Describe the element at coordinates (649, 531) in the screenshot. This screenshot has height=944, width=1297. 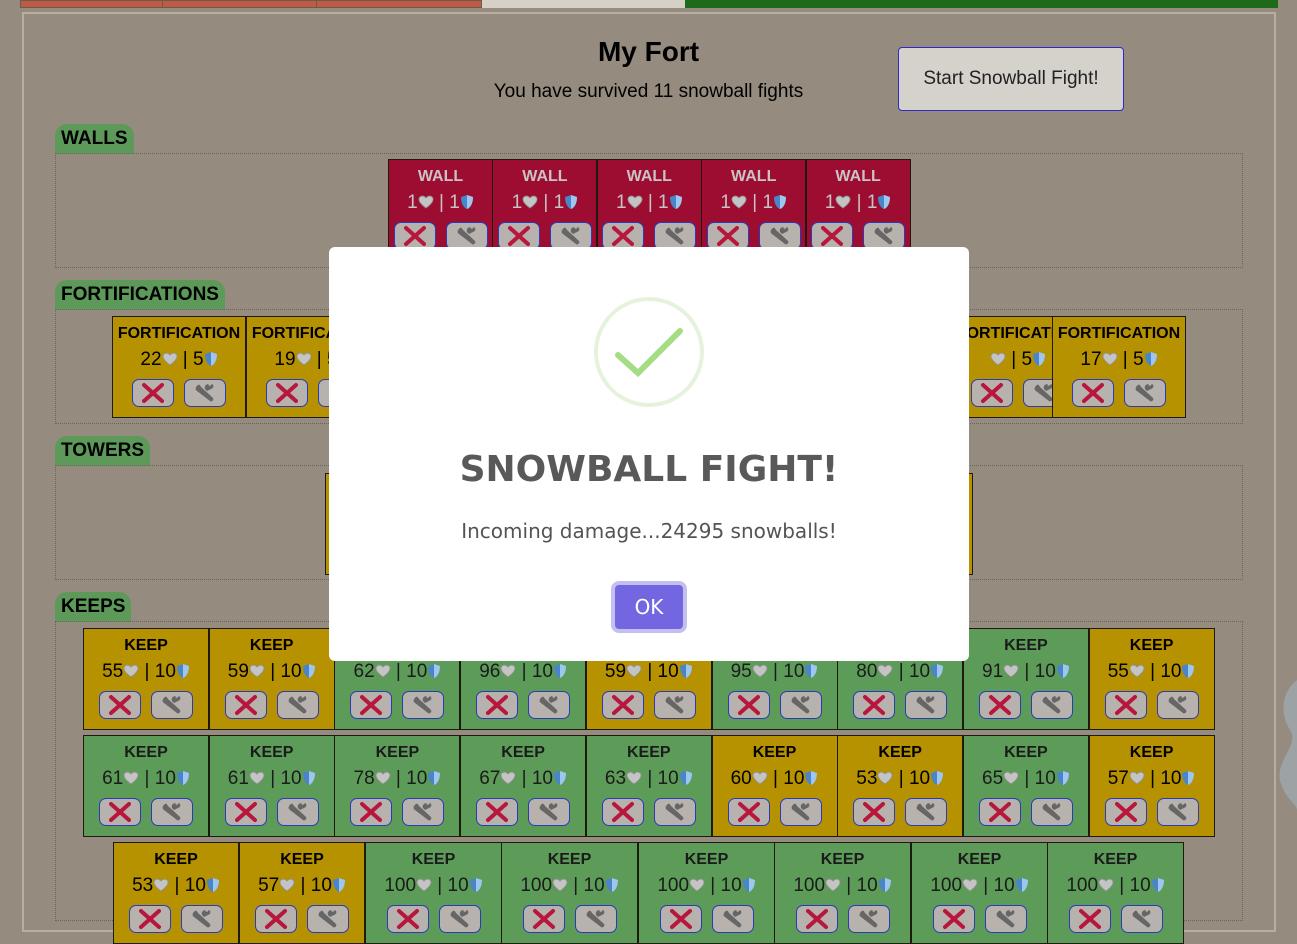
I see `dialog-message: Incoming damage...24295 snowballs!` at that location.